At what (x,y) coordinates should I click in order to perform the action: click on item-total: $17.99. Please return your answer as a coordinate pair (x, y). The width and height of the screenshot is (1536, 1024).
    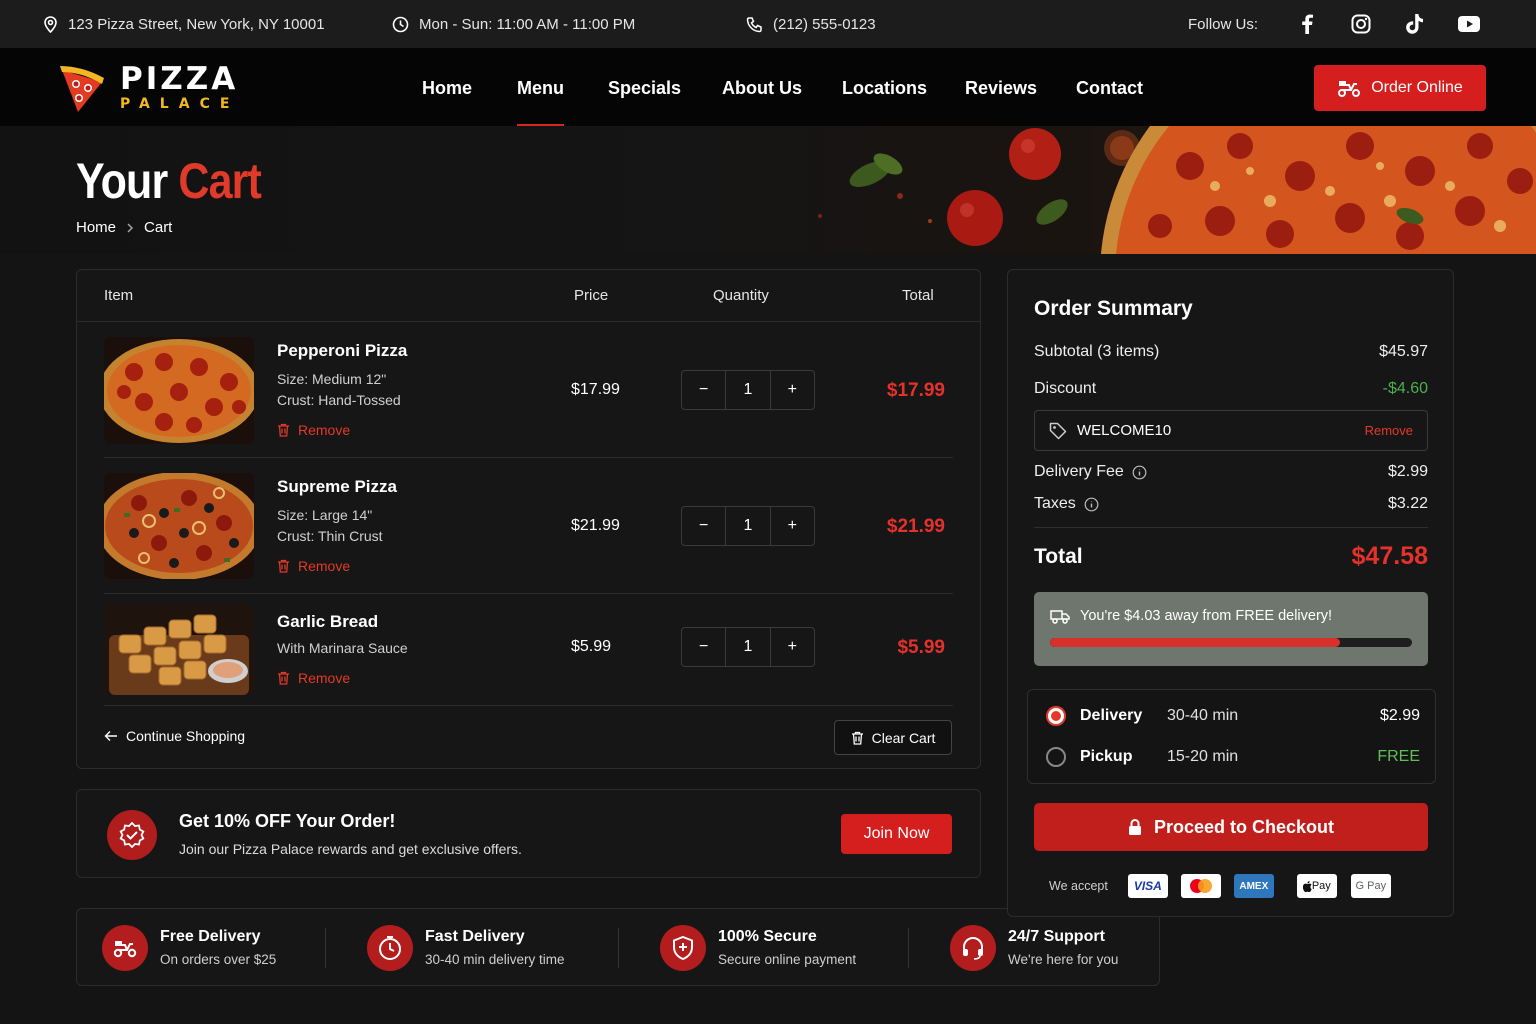
    Looking at the image, I should click on (915, 390).